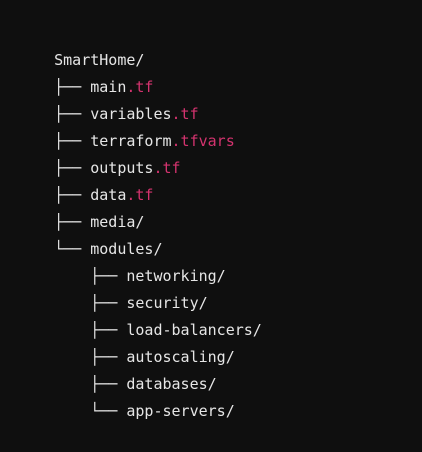 The height and width of the screenshot is (452, 422). Describe the element at coordinates (176, 276) in the screenshot. I see `tree-item-name: networking/` at that location.